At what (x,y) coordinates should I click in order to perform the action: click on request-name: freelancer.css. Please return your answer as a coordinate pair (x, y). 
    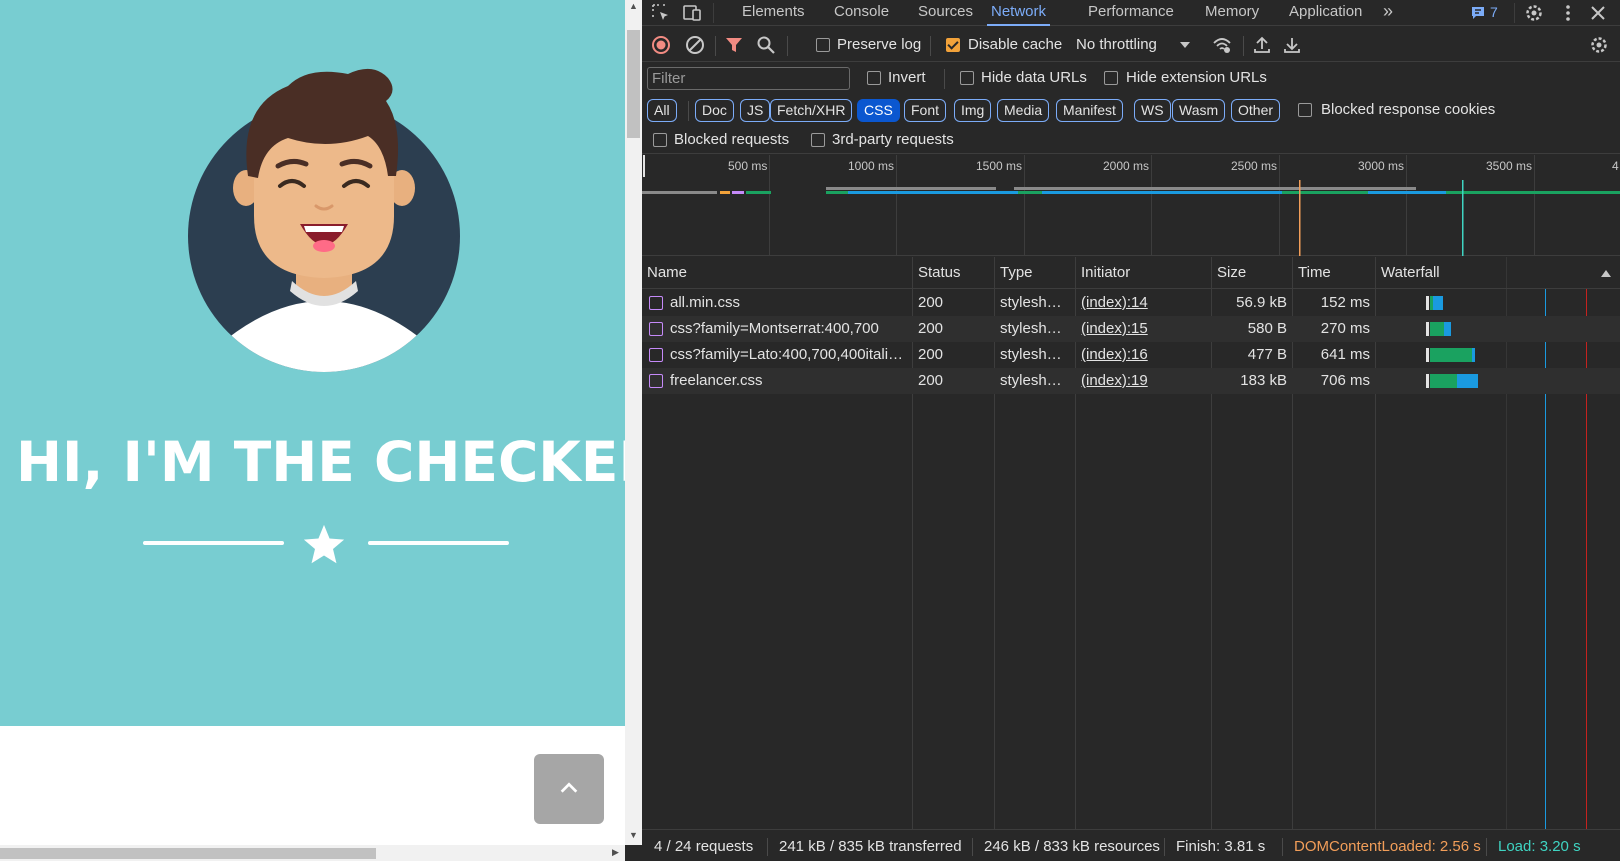
    Looking at the image, I should click on (789, 380).